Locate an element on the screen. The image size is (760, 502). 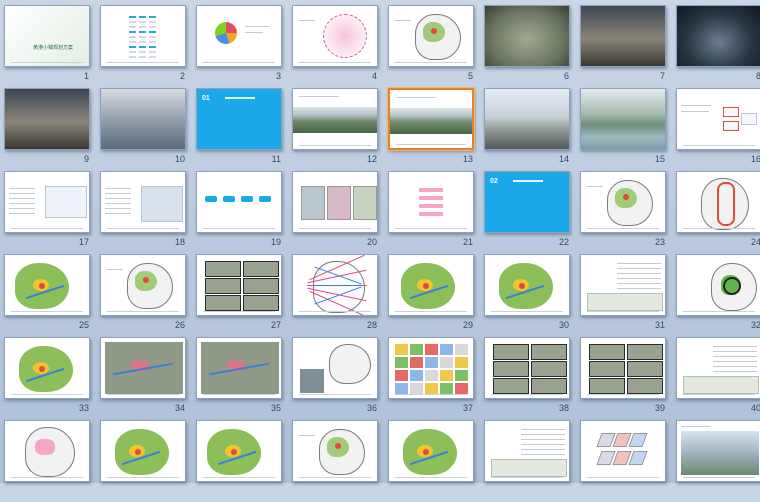
slide-cell: 21 is located at coordinates (431, 212).